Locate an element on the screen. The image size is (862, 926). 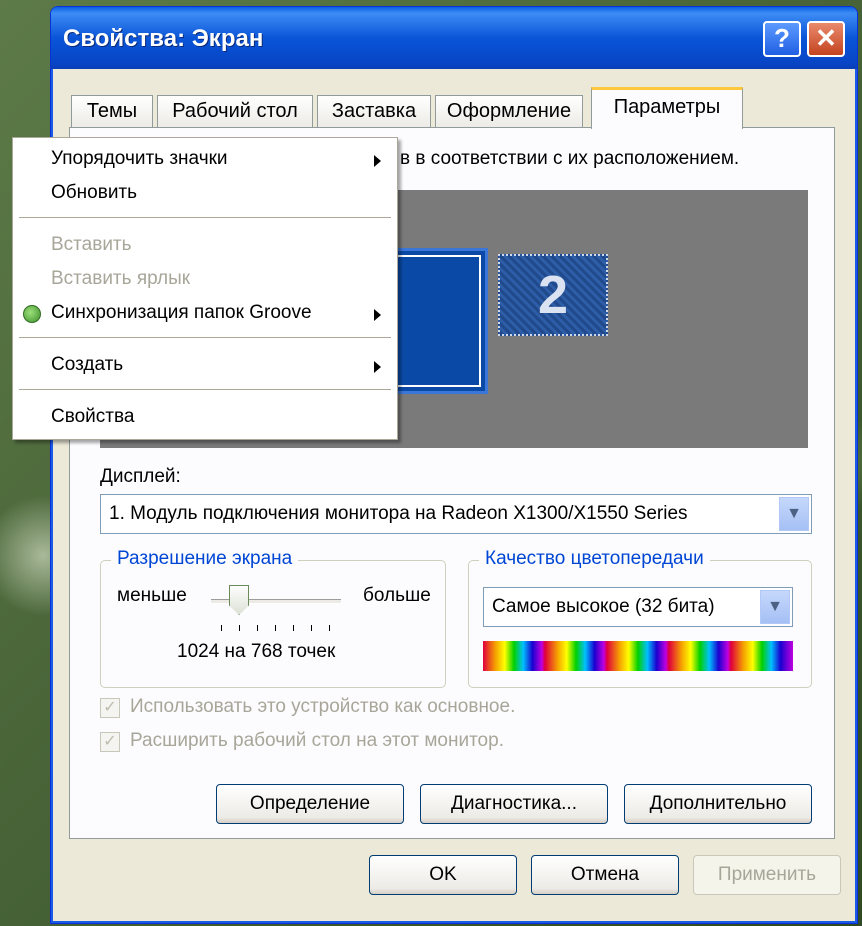
color-quality-title: Качество цветопередачи is located at coordinates (594, 559).